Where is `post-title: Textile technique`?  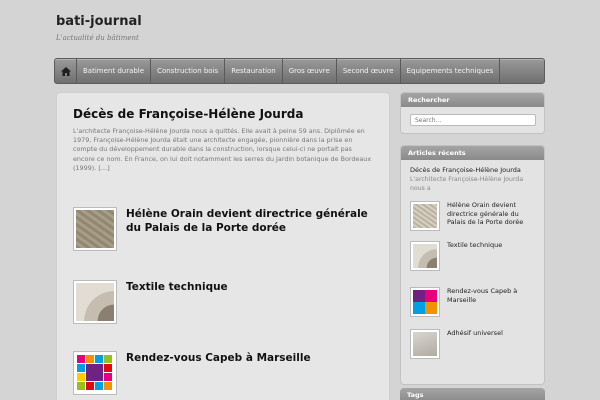
post-title: Textile technique is located at coordinates (251, 287).